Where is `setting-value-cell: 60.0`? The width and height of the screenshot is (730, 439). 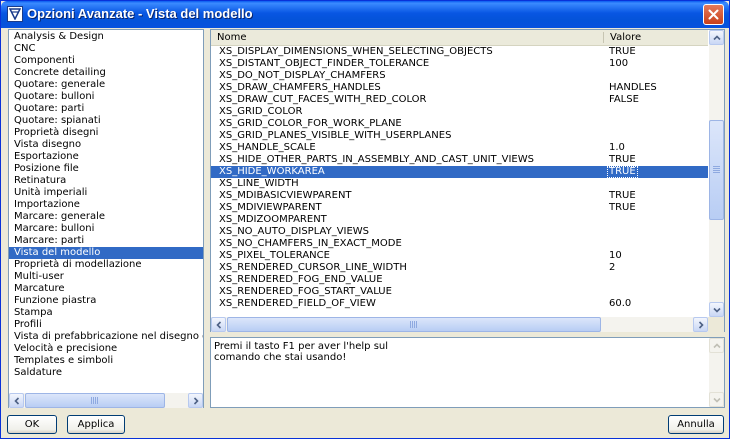 setting-value-cell: 60.0 is located at coordinates (620, 304).